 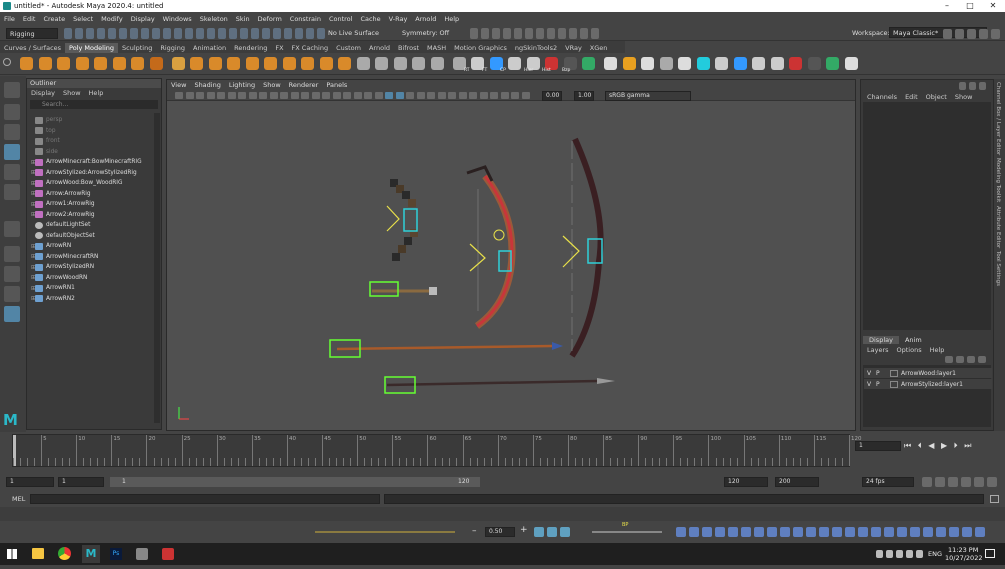 What do you see at coordinates (96, 93) in the screenshot?
I see `outliner-menu-help: Help` at bounding box center [96, 93].